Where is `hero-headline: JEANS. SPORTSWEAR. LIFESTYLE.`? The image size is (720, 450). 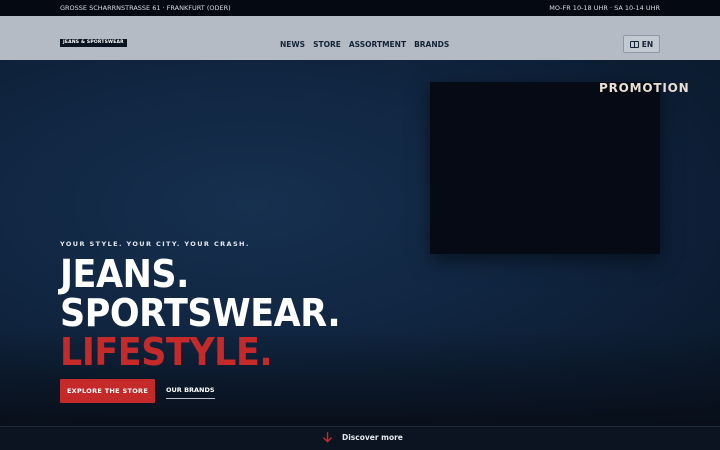
hero-headline: JEANS. SPORTSWEAR. LIFESTYLE. is located at coordinates (200, 313).